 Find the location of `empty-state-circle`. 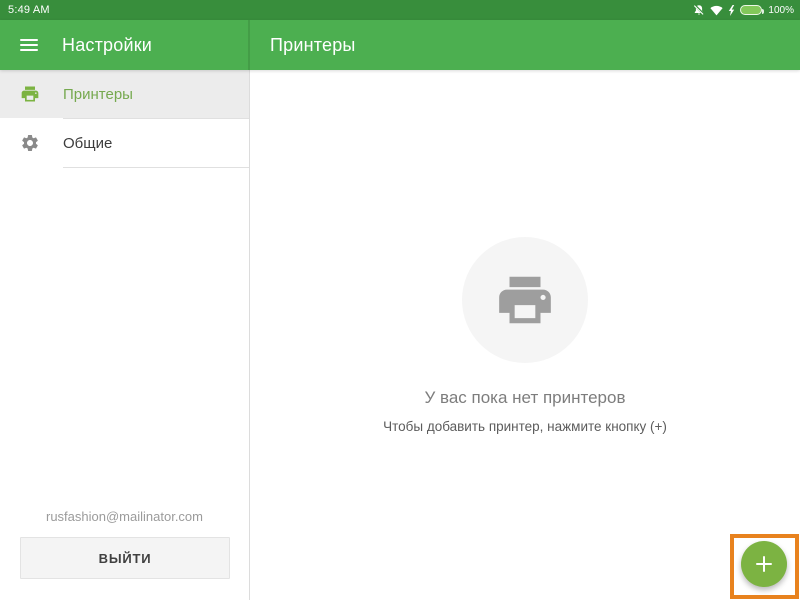

empty-state-circle is located at coordinates (525, 300).